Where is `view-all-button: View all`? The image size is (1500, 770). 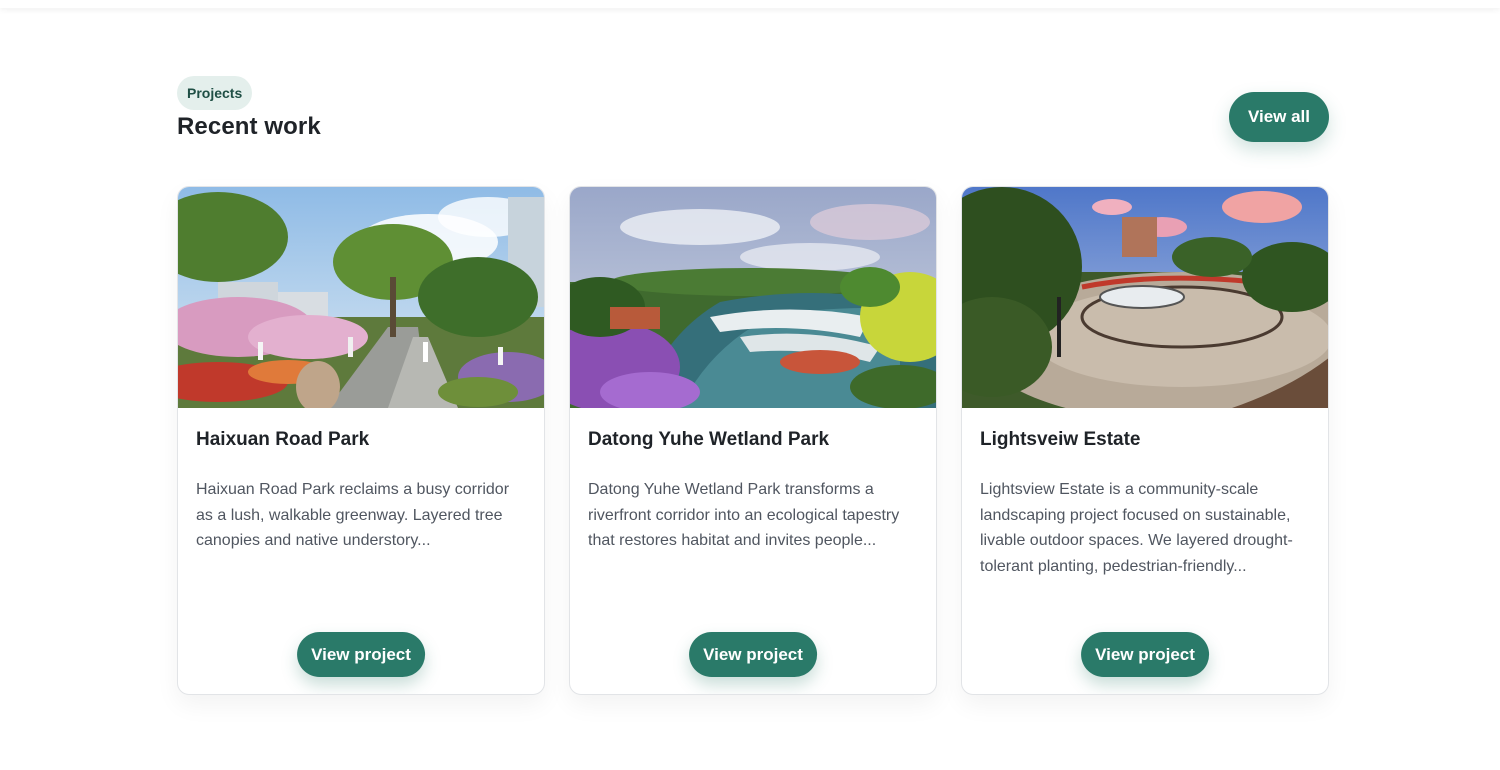 view-all-button: View all is located at coordinates (1278, 117).